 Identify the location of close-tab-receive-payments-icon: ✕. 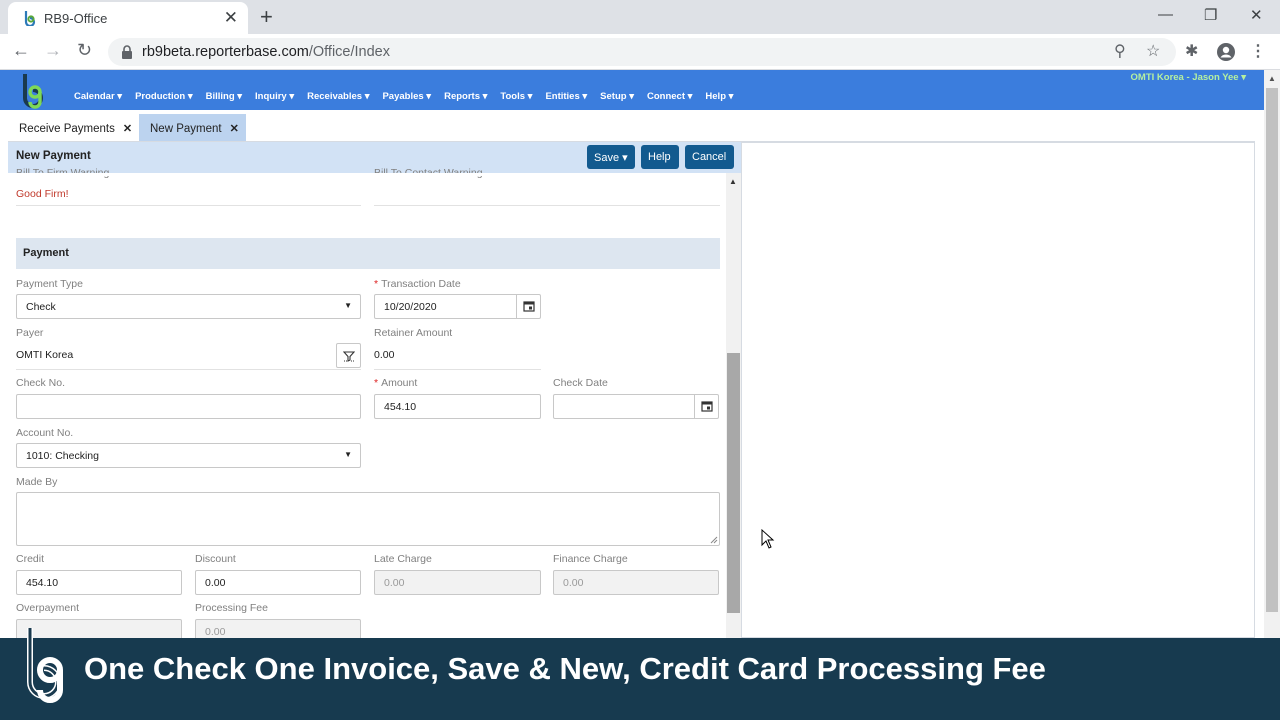
(127, 129).